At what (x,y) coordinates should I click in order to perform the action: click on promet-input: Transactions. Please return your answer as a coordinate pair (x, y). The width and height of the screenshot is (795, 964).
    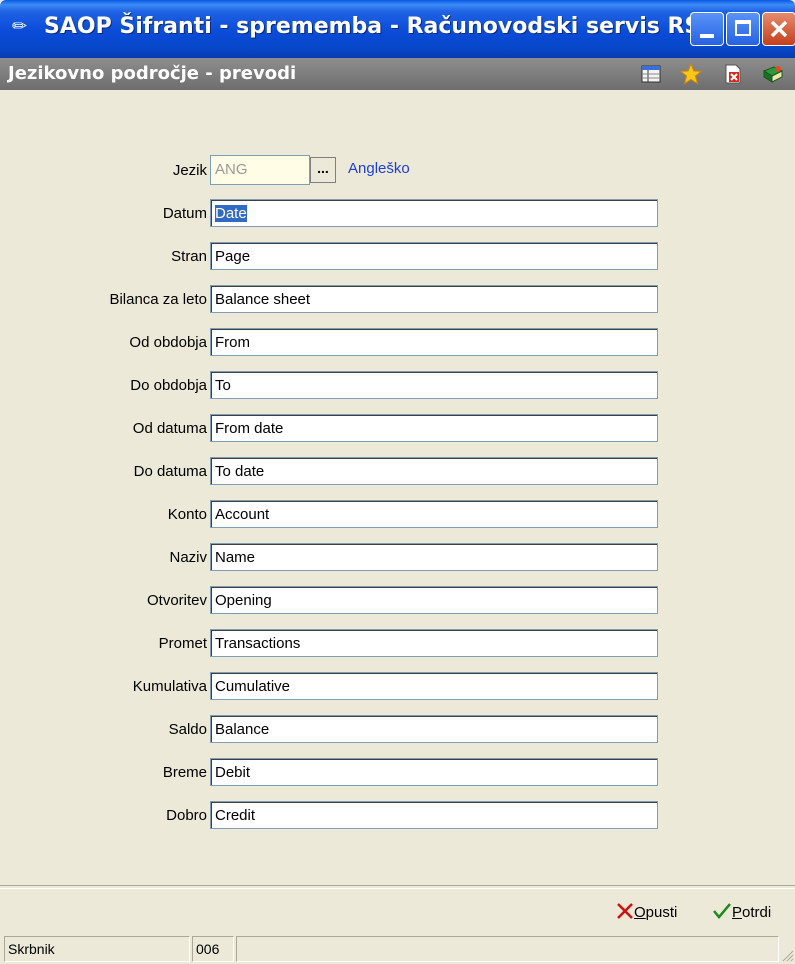
    Looking at the image, I should click on (434, 643).